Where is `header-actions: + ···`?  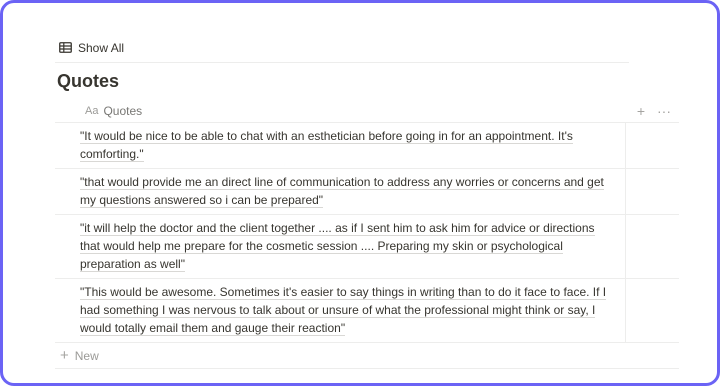
header-actions: + ··· is located at coordinates (658, 111).